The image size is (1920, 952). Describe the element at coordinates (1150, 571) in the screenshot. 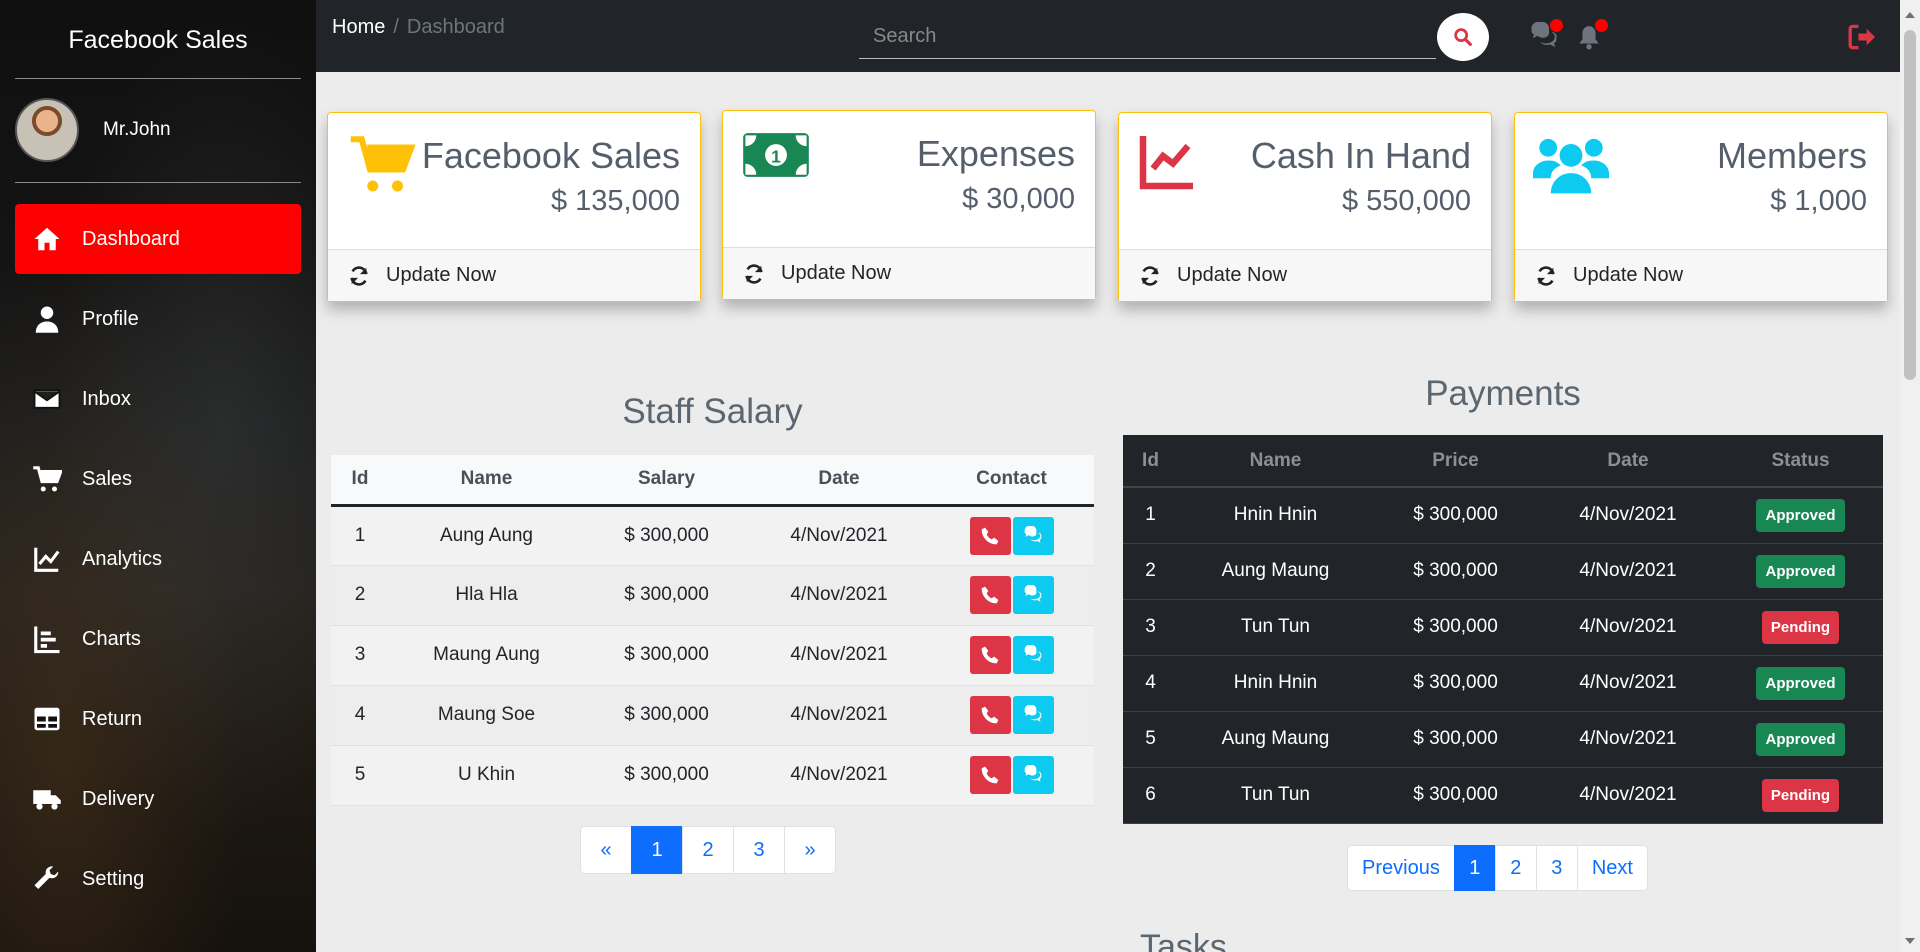

I see `cell-id: 2` at that location.